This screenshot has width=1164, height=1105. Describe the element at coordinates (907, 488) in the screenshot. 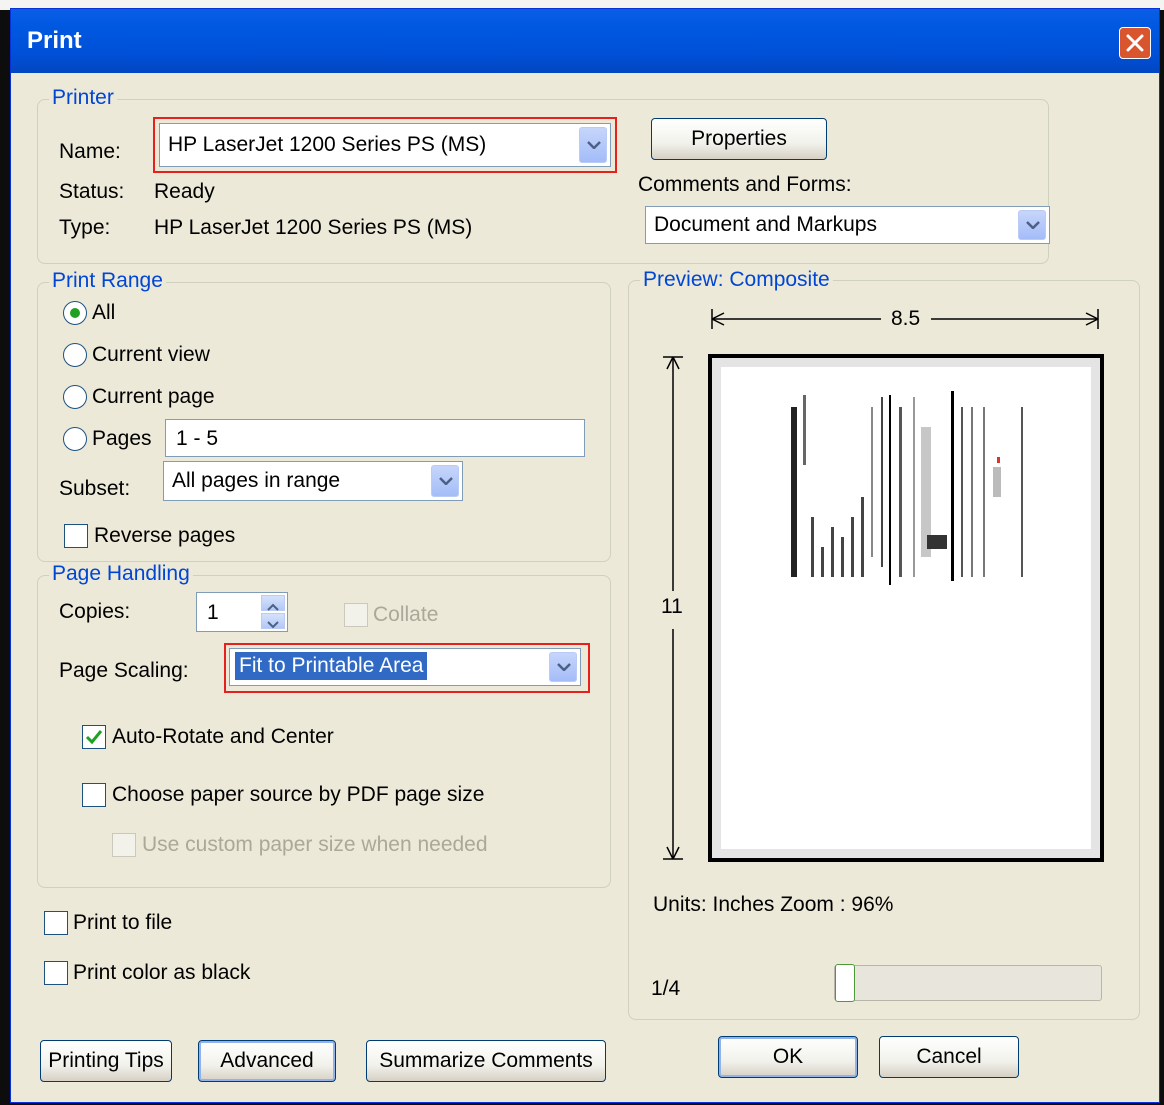

I see `page-thumbnail-content` at that location.